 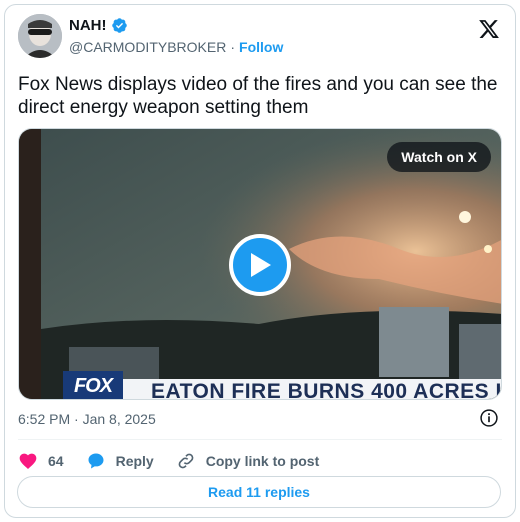 I want to click on like-count: 64, so click(x=56, y=461).